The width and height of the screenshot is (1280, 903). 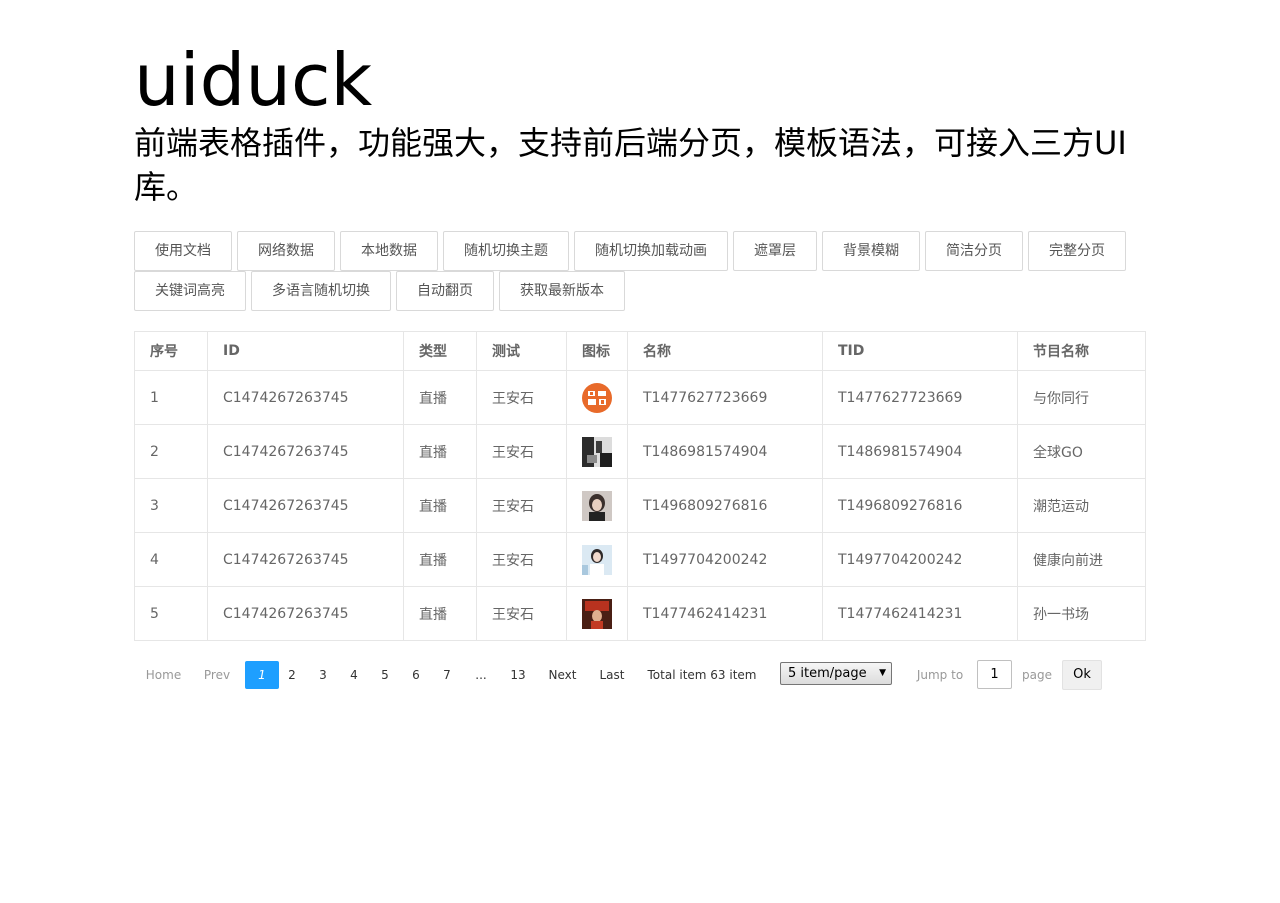 I want to click on page-link: 5, so click(x=385, y=675).